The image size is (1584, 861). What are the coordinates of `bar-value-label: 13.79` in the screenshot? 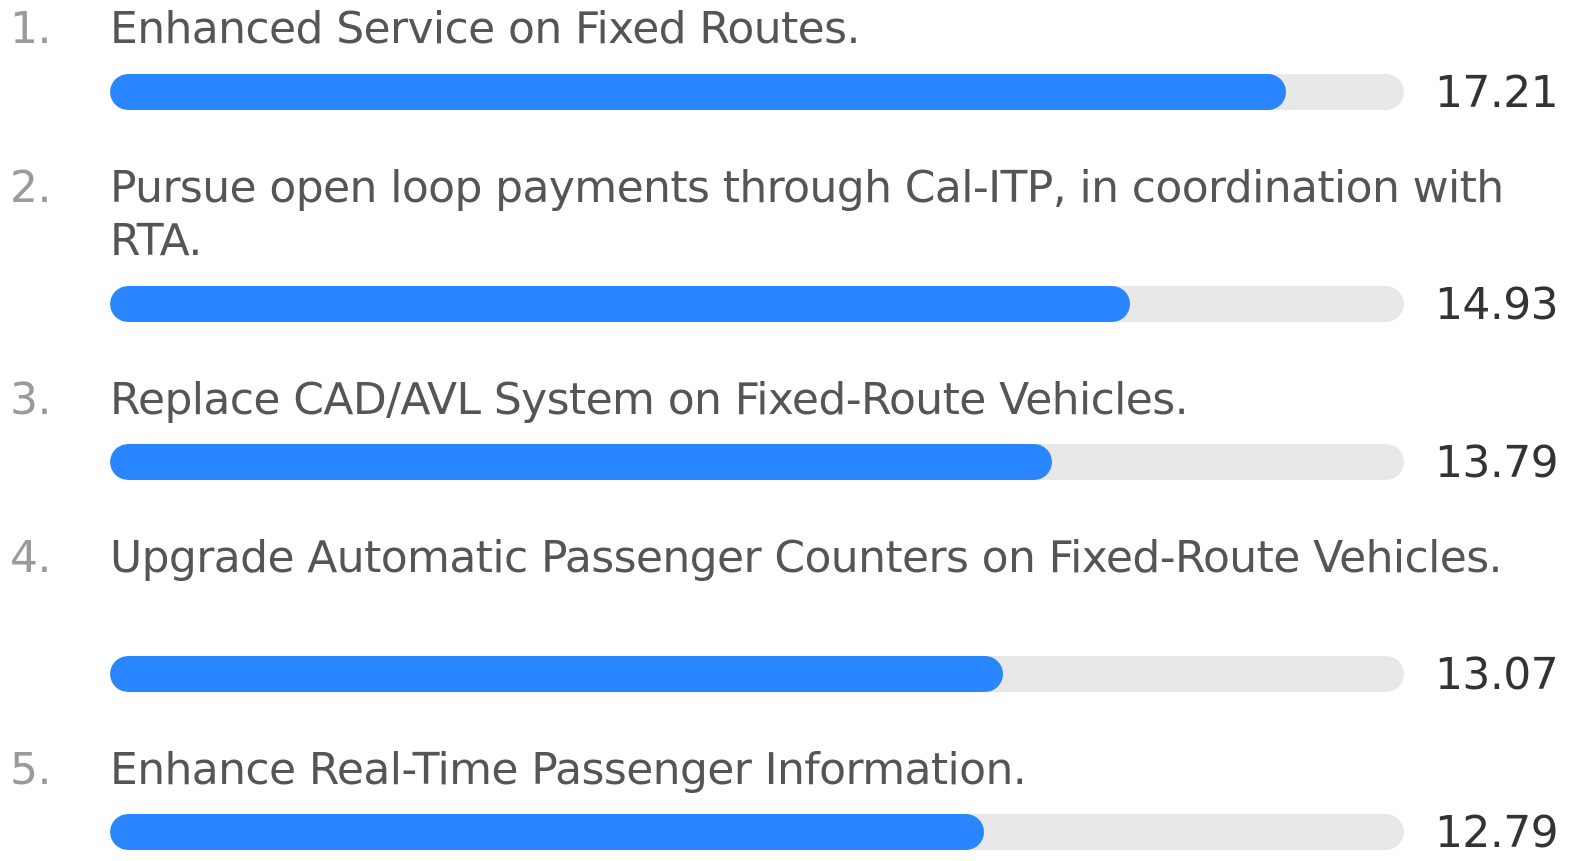 It's located at (1497, 462).